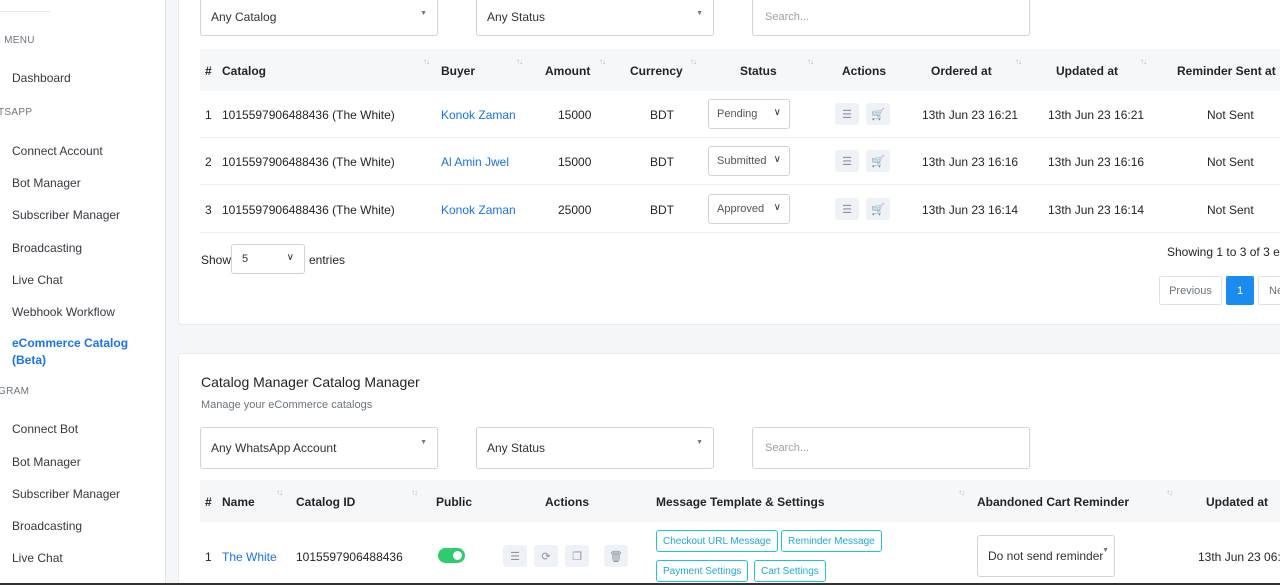 This screenshot has height=585, width=1280. What do you see at coordinates (575, 210) in the screenshot?
I see `row-amount: 25000` at bounding box center [575, 210].